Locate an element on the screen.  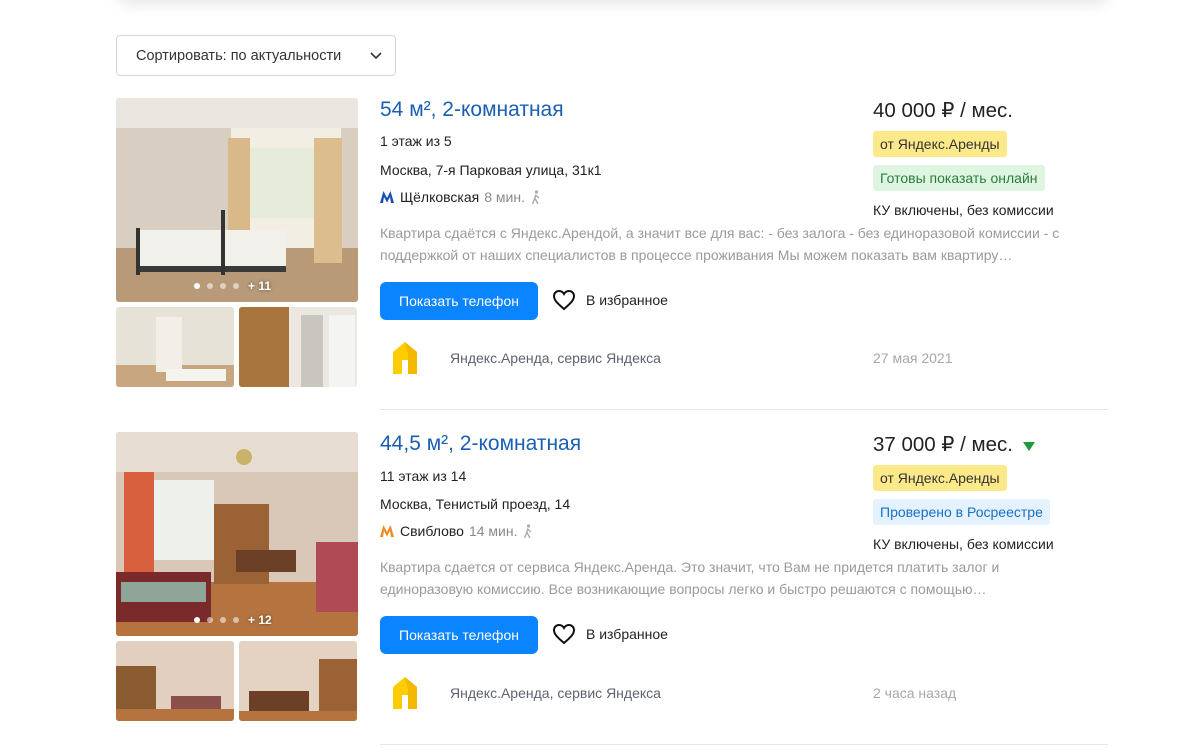
photo-pager: + 11 is located at coordinates (232, 286).